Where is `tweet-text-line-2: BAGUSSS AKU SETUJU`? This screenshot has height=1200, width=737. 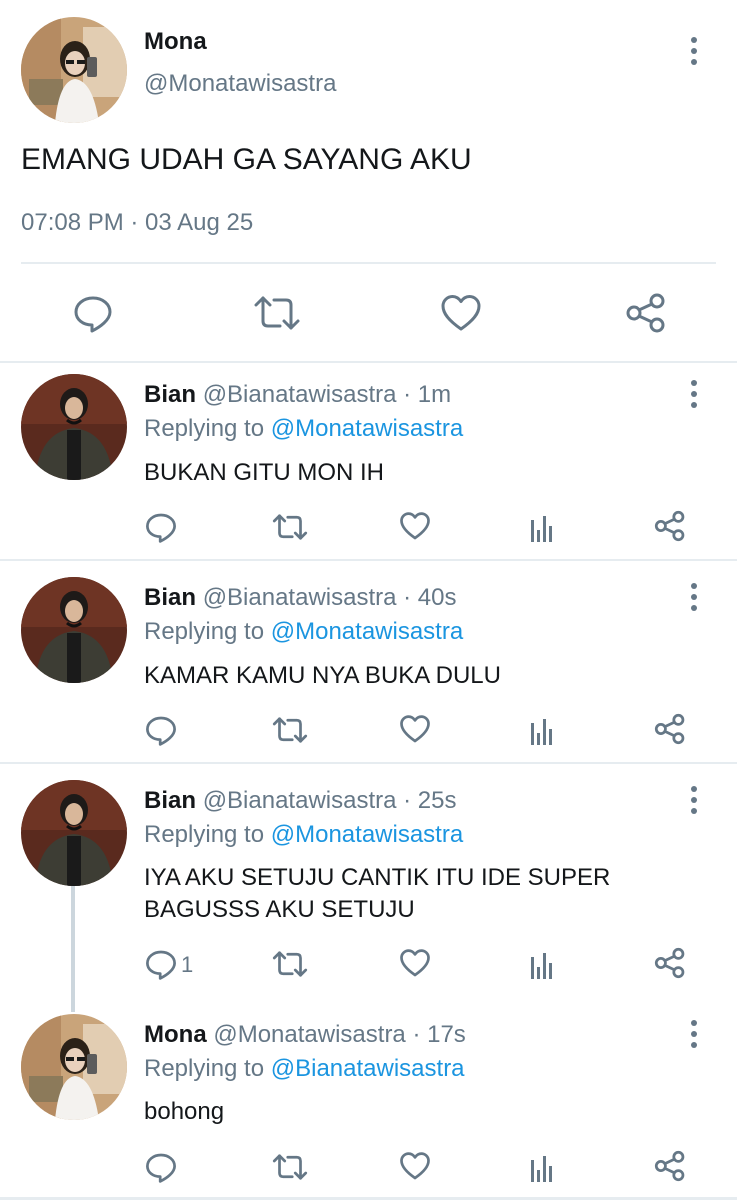
tweet-text-line-2: BAGUSSS AKU SETUJU is located at coordinates (279, 909).